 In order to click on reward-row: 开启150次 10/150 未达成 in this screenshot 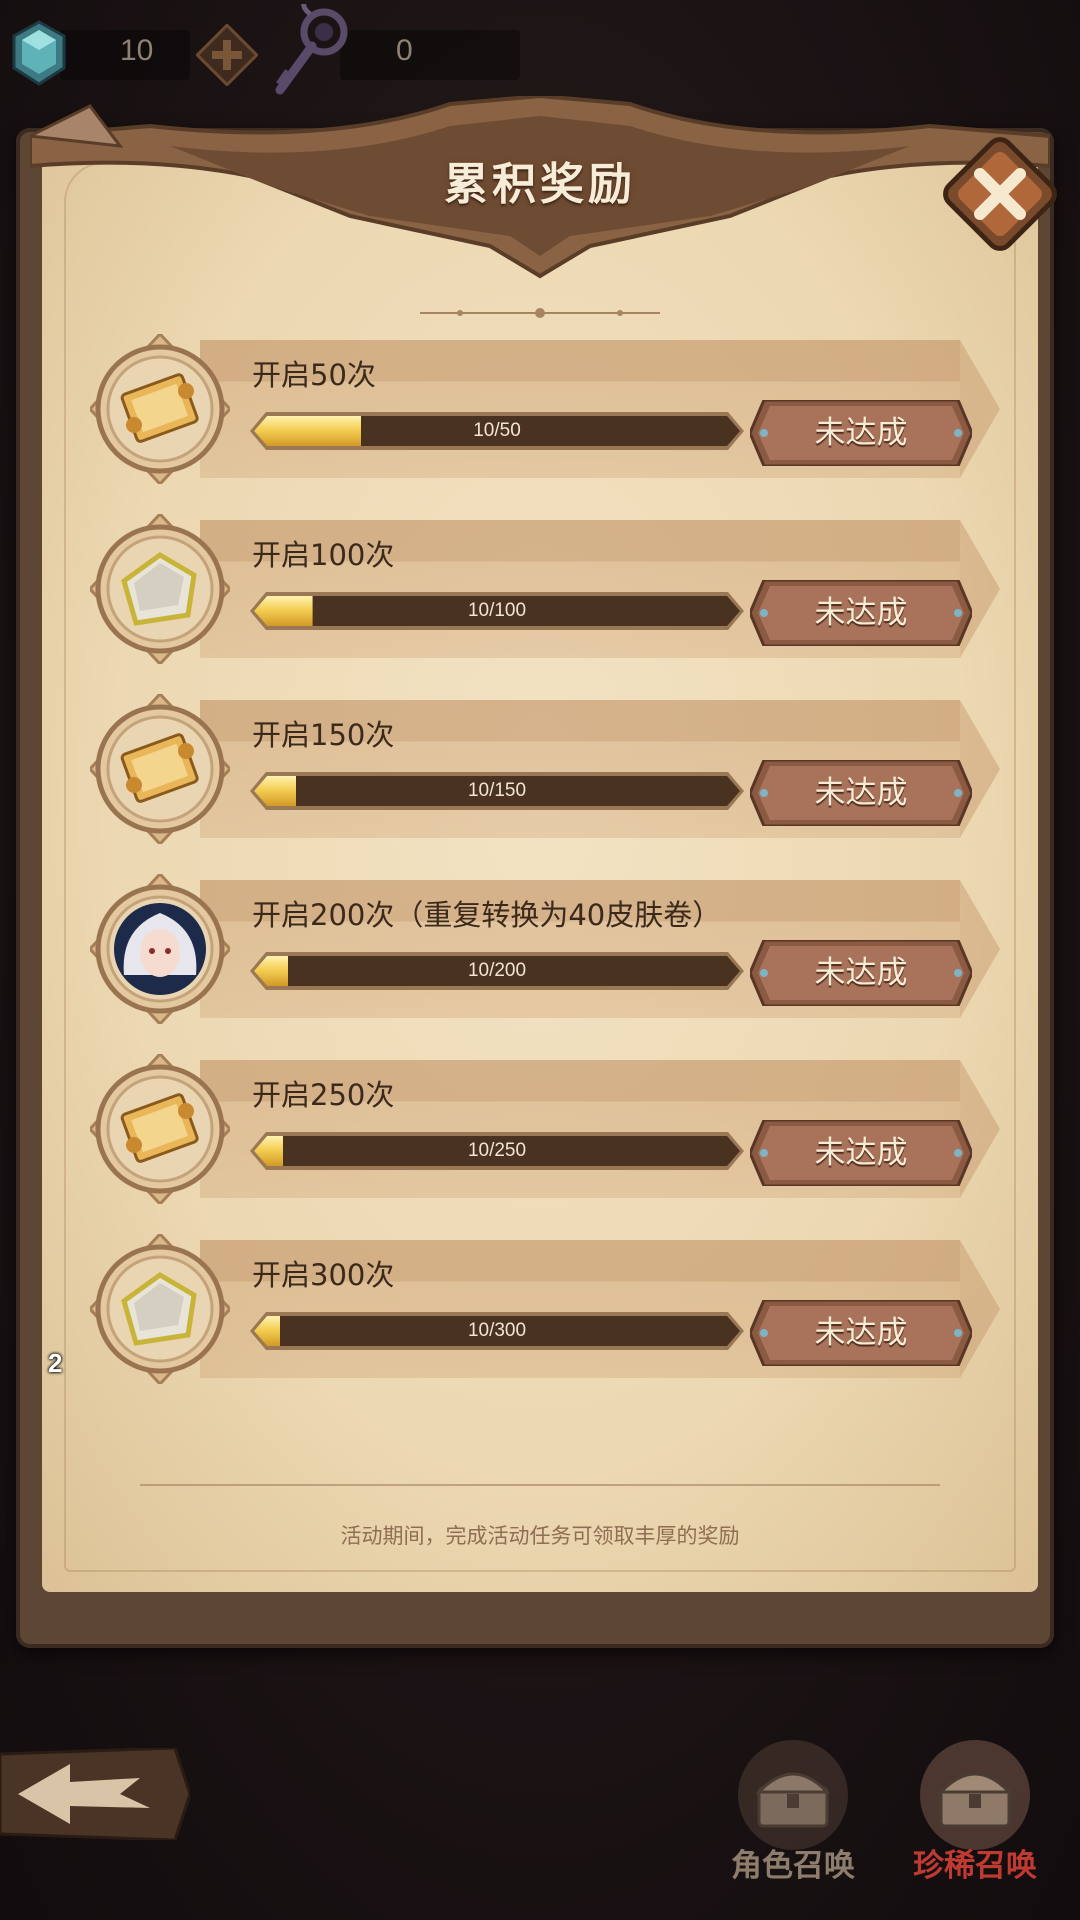, I will do `click(550, 769)`.